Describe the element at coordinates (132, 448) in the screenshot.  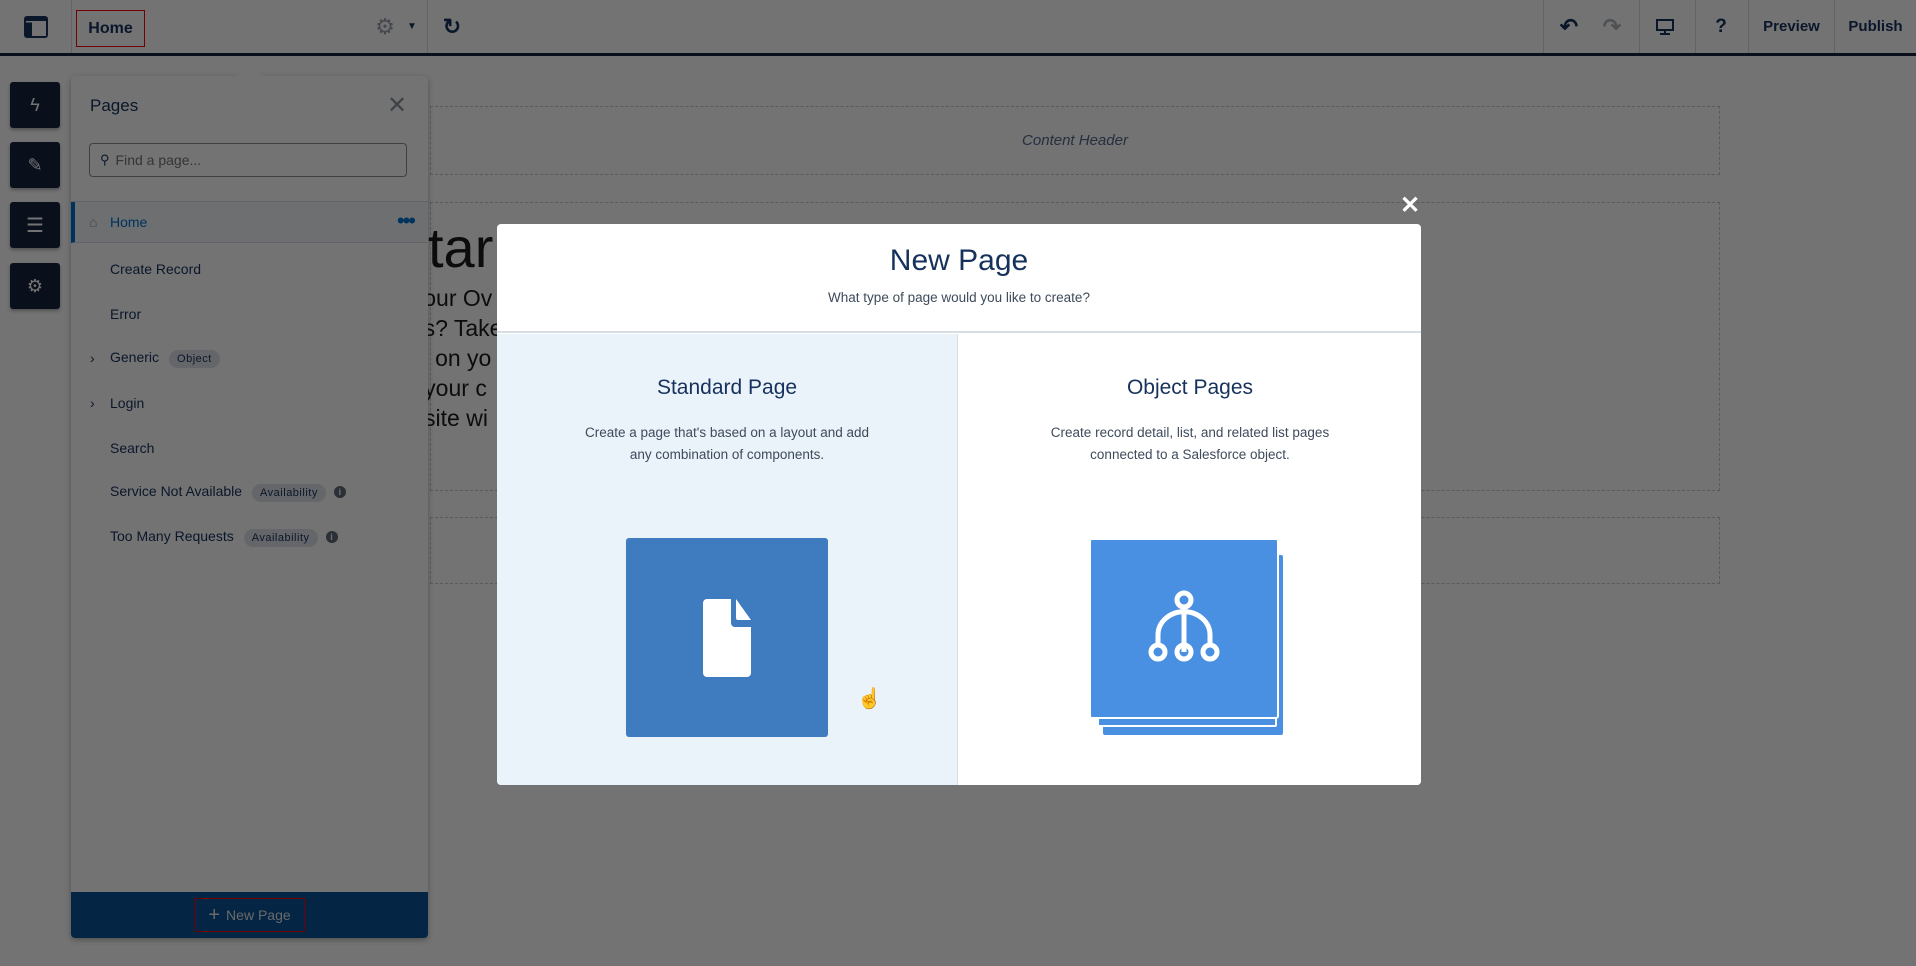
I see `page-item-label: Search` at that location.